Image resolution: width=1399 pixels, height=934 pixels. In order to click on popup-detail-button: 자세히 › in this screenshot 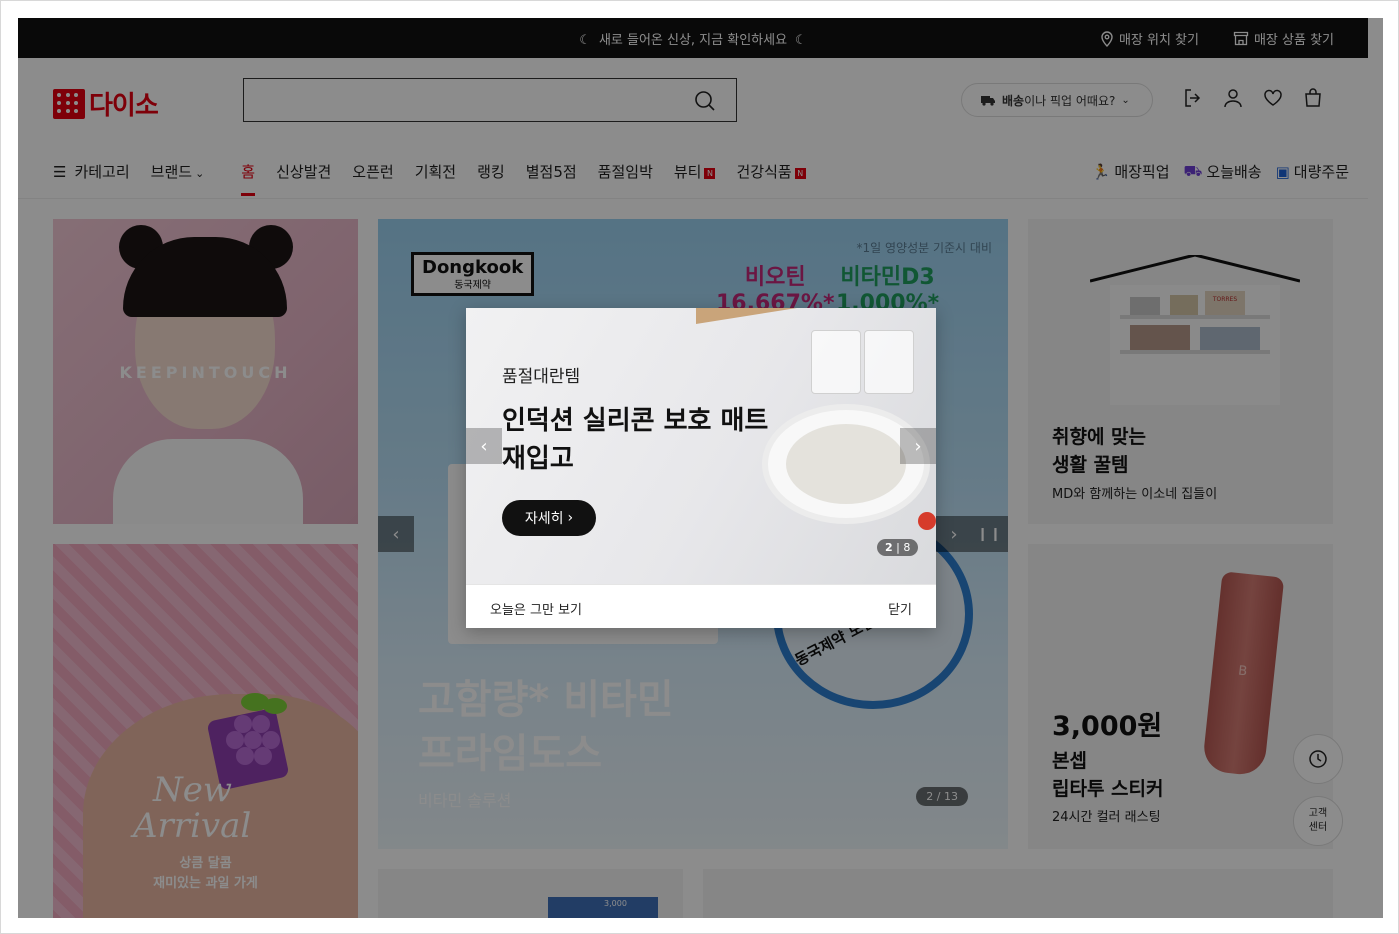, I will do `click(549, 518)`.